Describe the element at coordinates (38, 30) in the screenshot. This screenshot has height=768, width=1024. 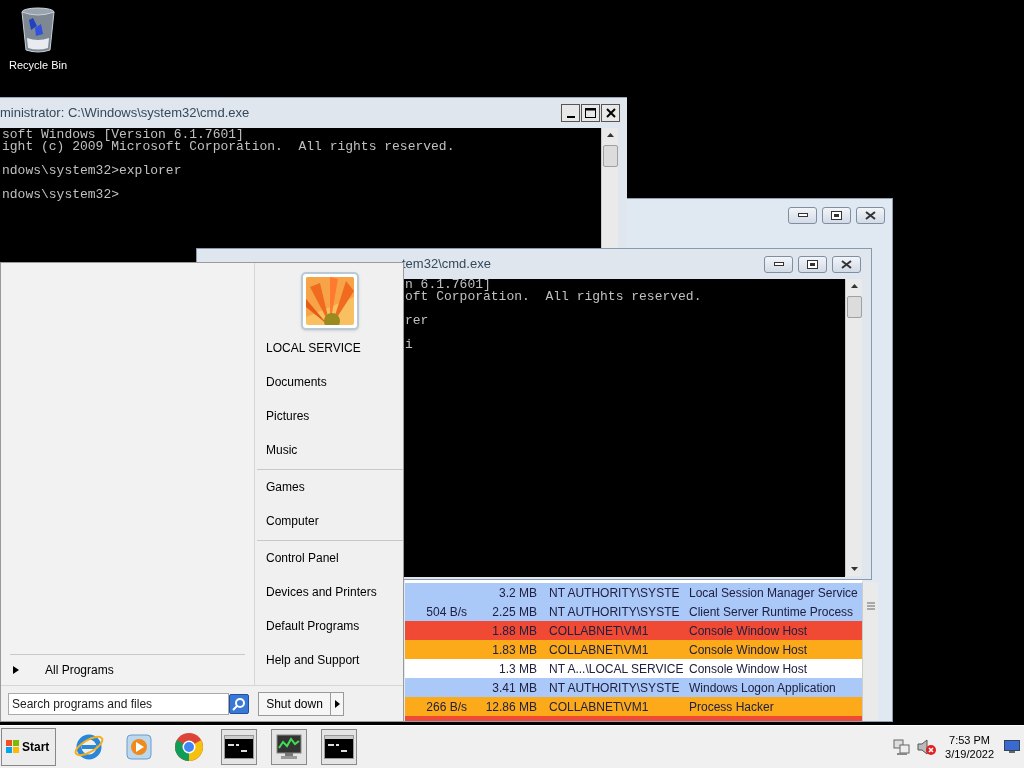
I see `recycle-bin-icon` at that location.